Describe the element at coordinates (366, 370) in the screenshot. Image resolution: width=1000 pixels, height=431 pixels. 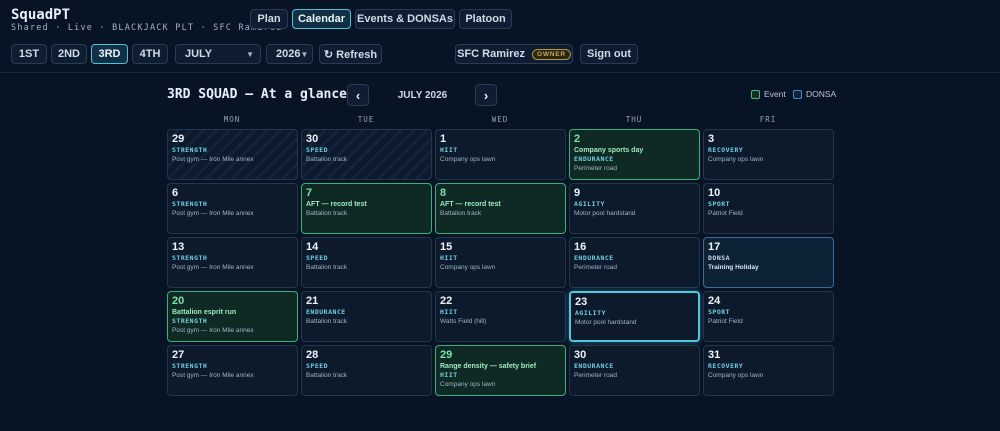
I see `calendar-day-cell: 28 SPEED Battalion track` at that location.